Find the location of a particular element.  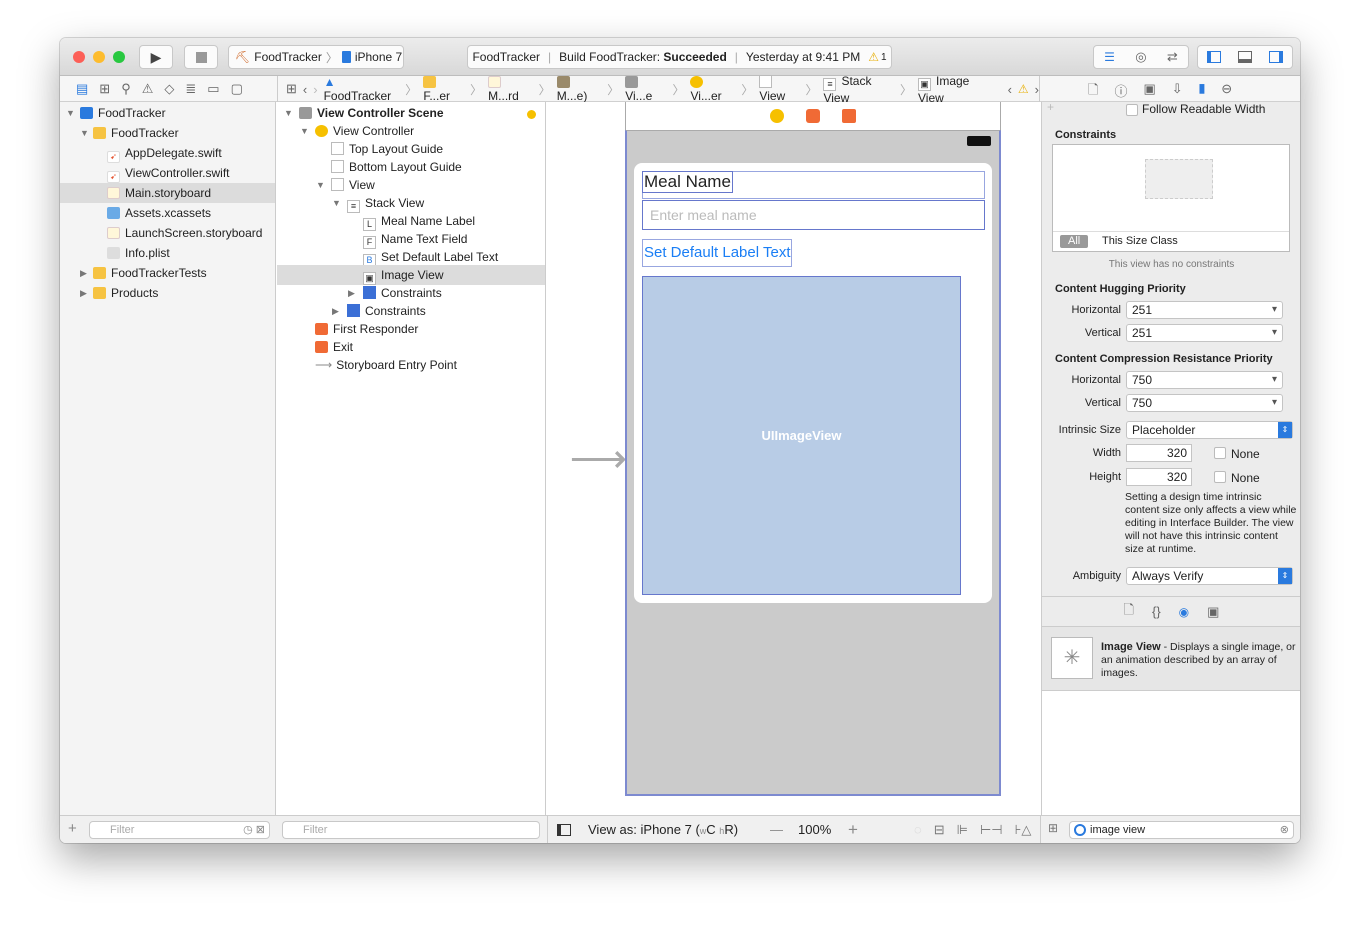

jump-item: View is located at coordinates (779, 89).